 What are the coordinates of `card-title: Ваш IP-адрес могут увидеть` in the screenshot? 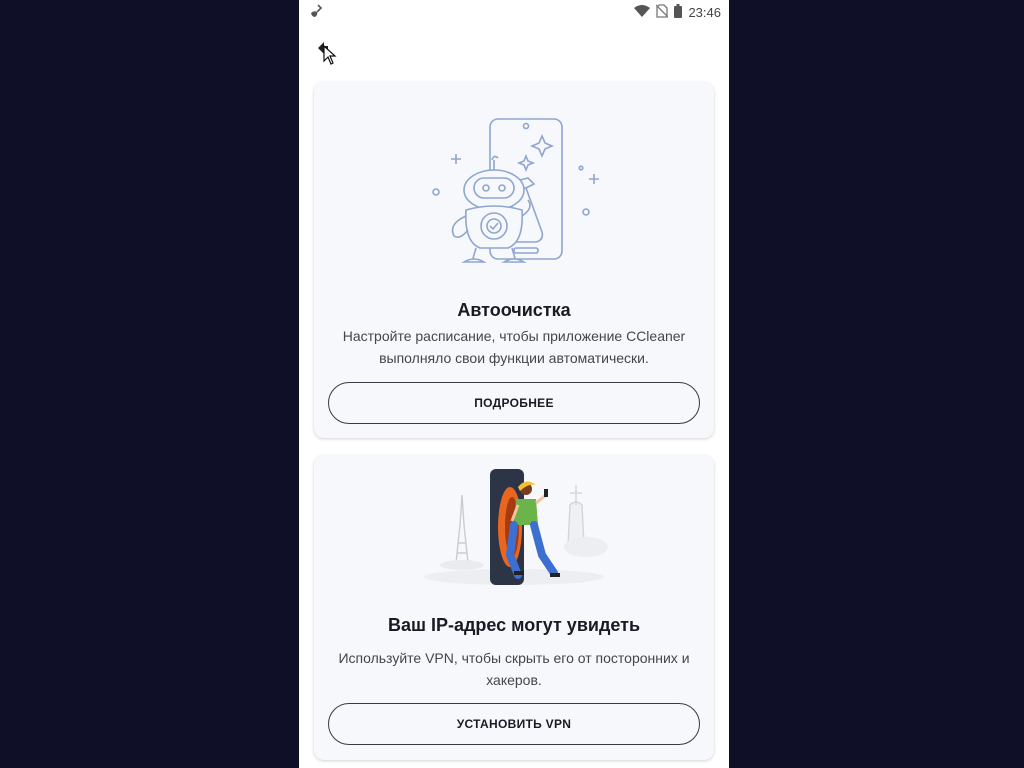 It's located at (514, 625).